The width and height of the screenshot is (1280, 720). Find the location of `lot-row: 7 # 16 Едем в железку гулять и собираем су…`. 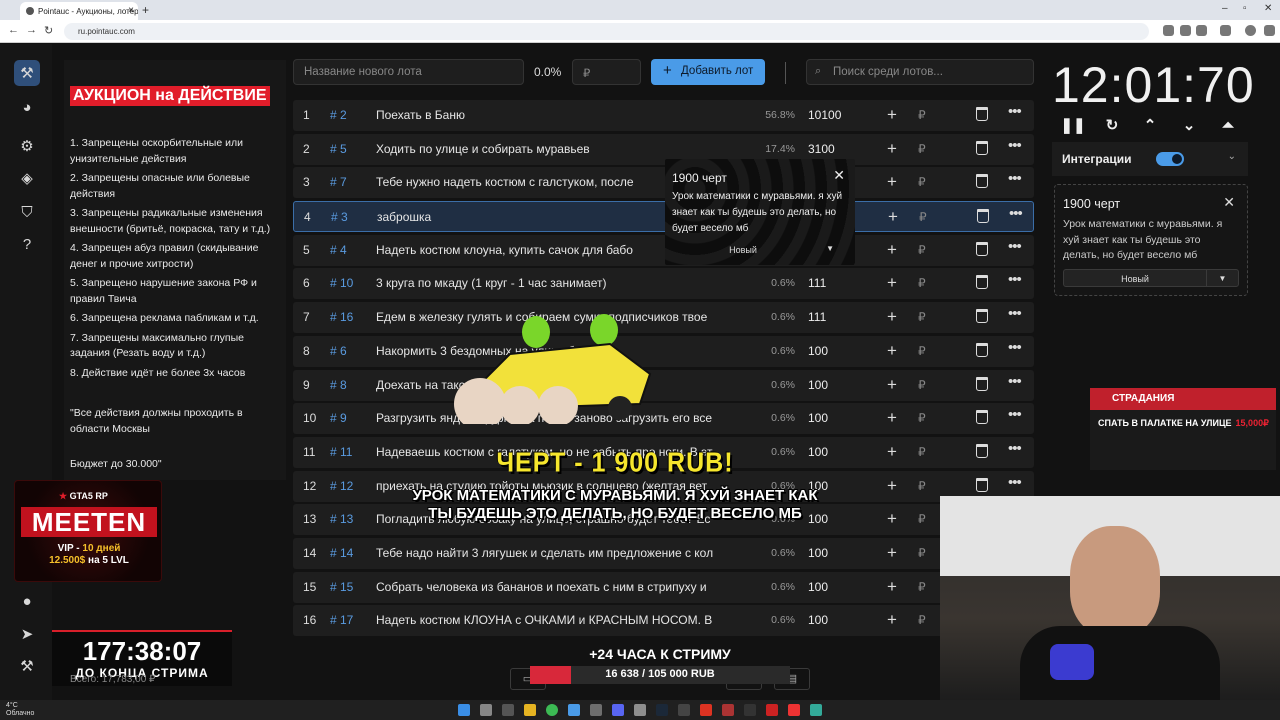

lot-row: 7 # 16 Едем в железку гулять и собираем су… is located at coordinates (663, 318).